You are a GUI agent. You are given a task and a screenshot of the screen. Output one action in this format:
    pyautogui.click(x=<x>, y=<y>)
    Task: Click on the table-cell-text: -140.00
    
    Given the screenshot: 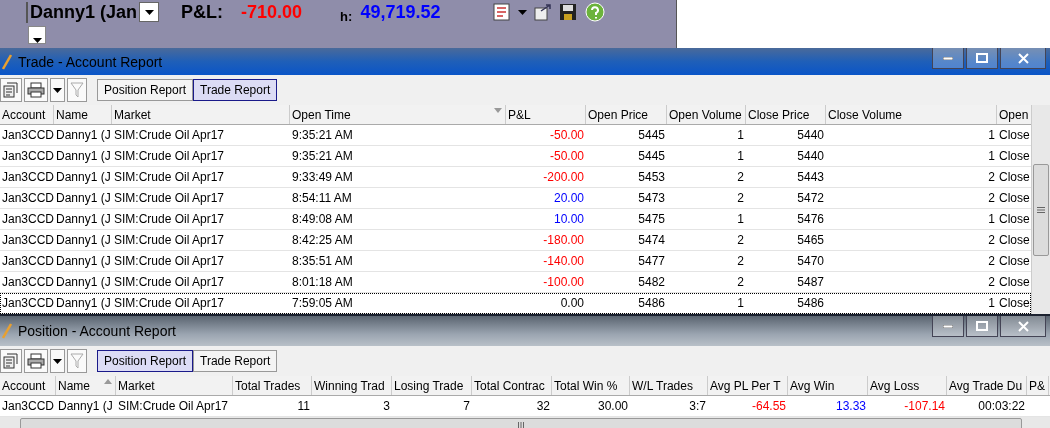 What is the action you would take?
    pyautogui.click(x=563, y=261)
    